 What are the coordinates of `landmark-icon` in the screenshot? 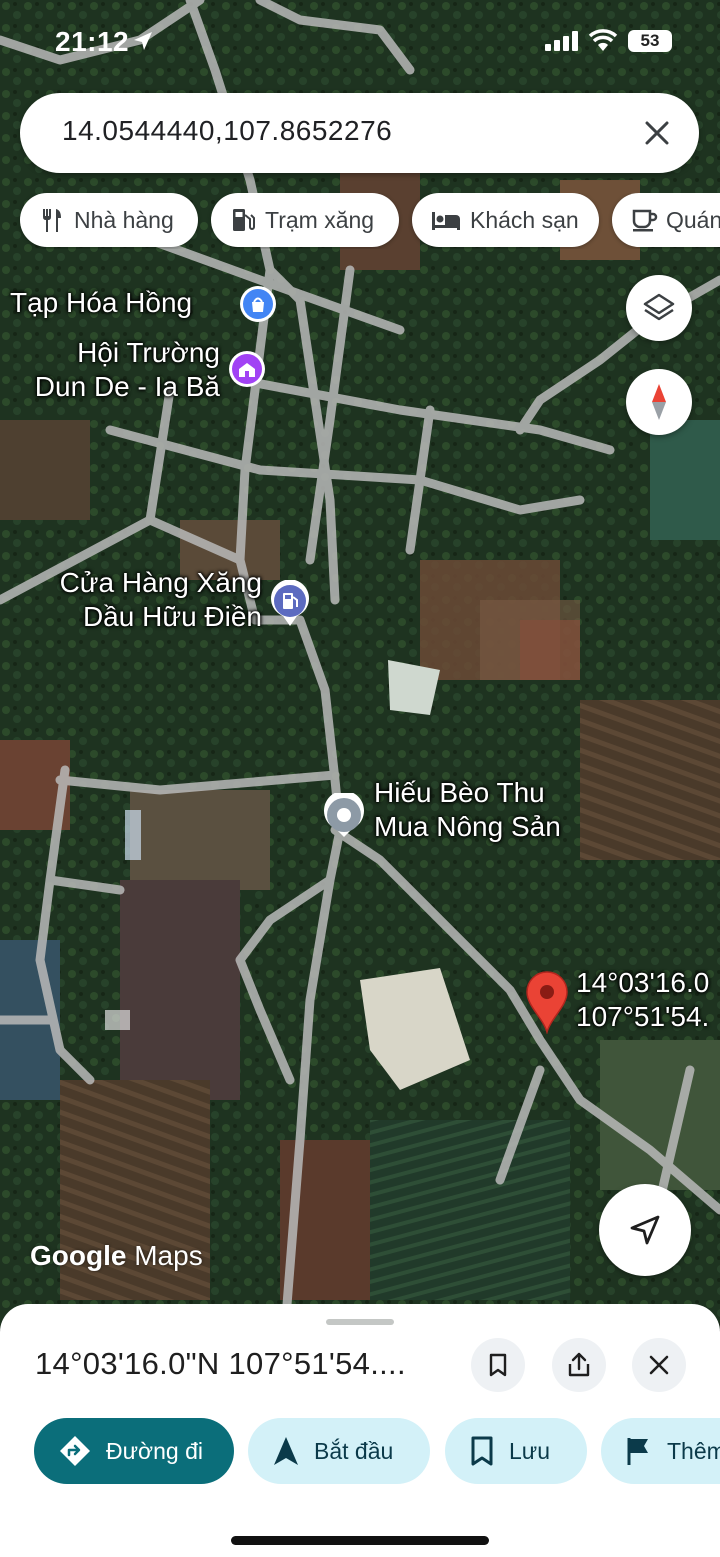 It's located at (247, 371).